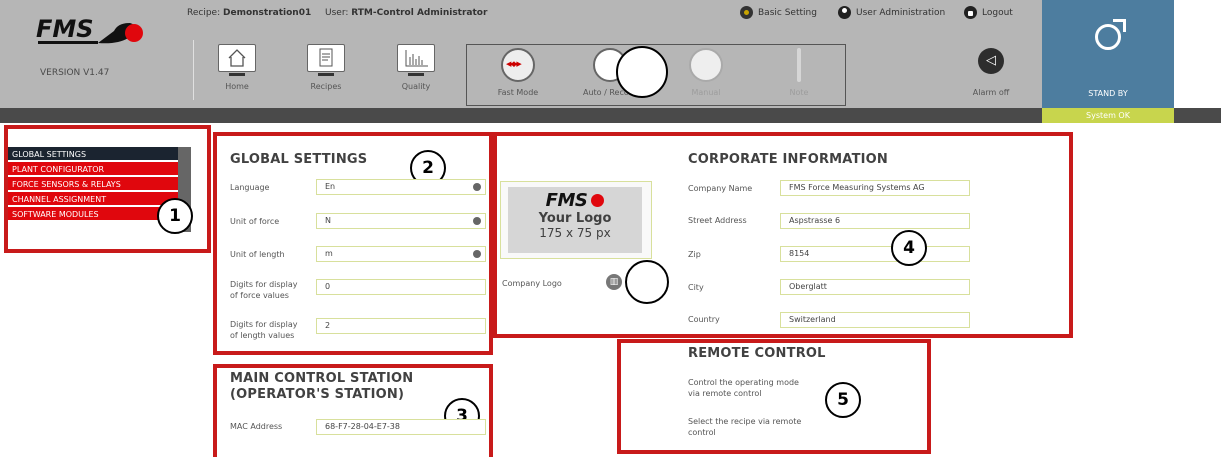  What do you see at coordinates (610, 115) in the screenshot?
I see `status-bar` at bounding box center [610, 115].